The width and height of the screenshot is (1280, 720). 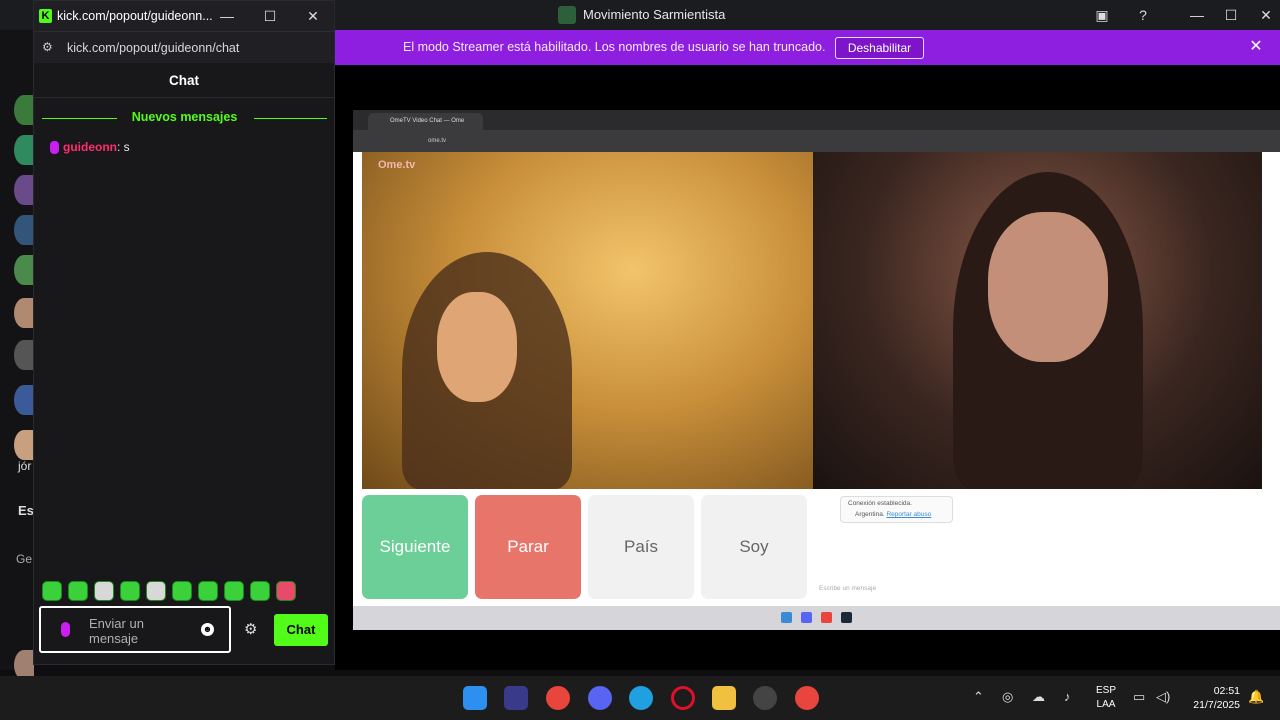 What do you see at coordinates (50, 48) in the screenshot?
I see `site-info-icon: ⚙` at bounding box center [50, 48].